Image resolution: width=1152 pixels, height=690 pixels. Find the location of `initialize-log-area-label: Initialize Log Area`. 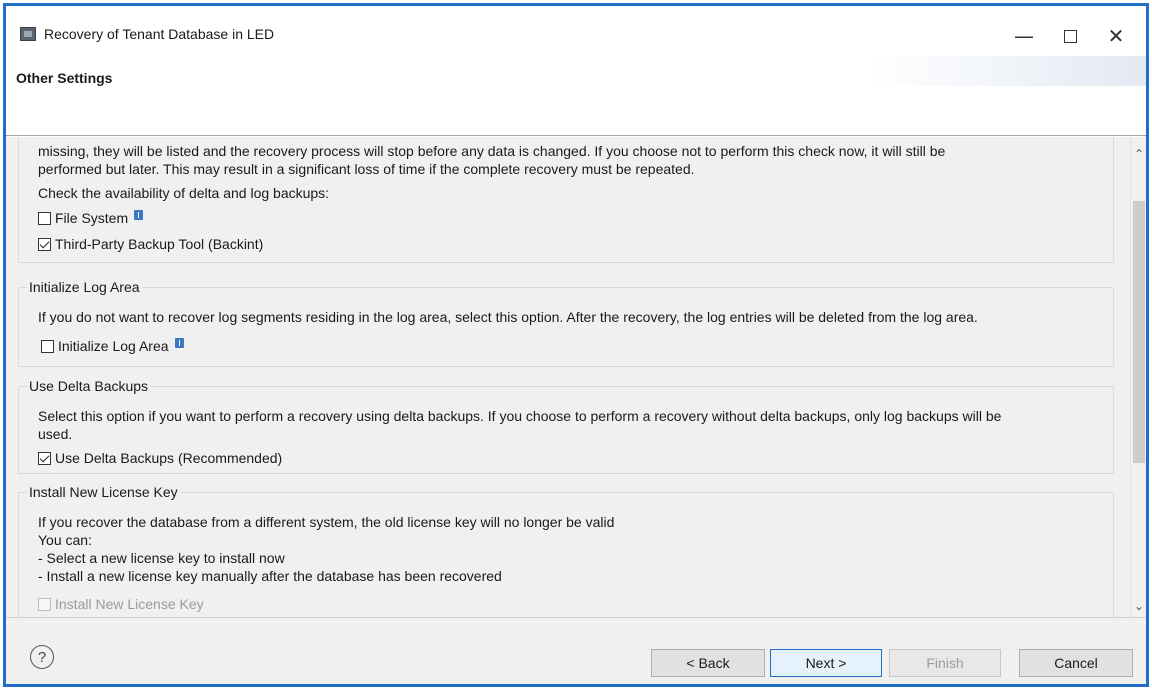

initialize-log-area-label: Initialize Log Area is located at coordinates (113, 346).